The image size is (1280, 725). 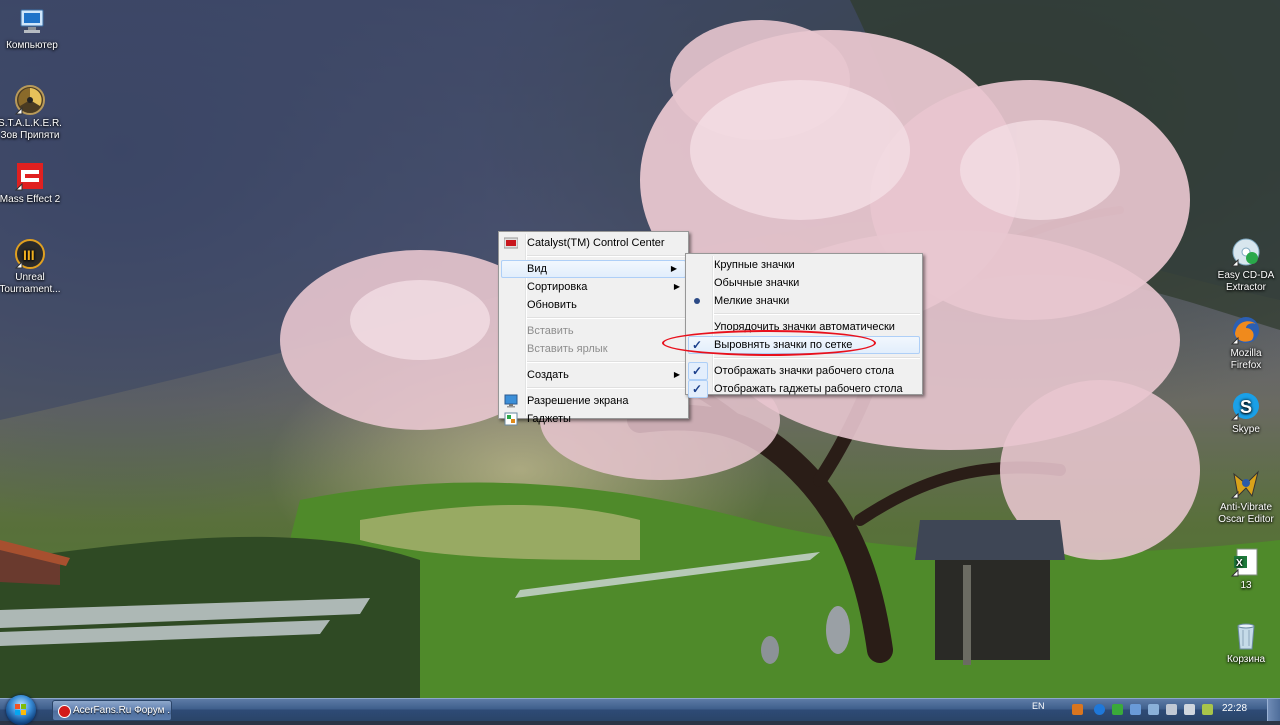 I want to click on menu-item-label: Отображать значки рабочего стола, so click(x=804, y=371).